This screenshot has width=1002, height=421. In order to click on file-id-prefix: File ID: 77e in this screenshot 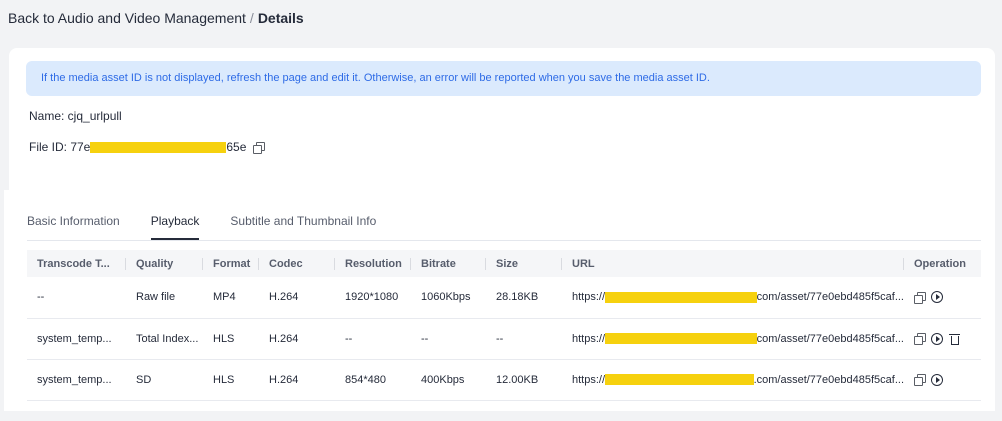, I will do `click(60, 147)`.